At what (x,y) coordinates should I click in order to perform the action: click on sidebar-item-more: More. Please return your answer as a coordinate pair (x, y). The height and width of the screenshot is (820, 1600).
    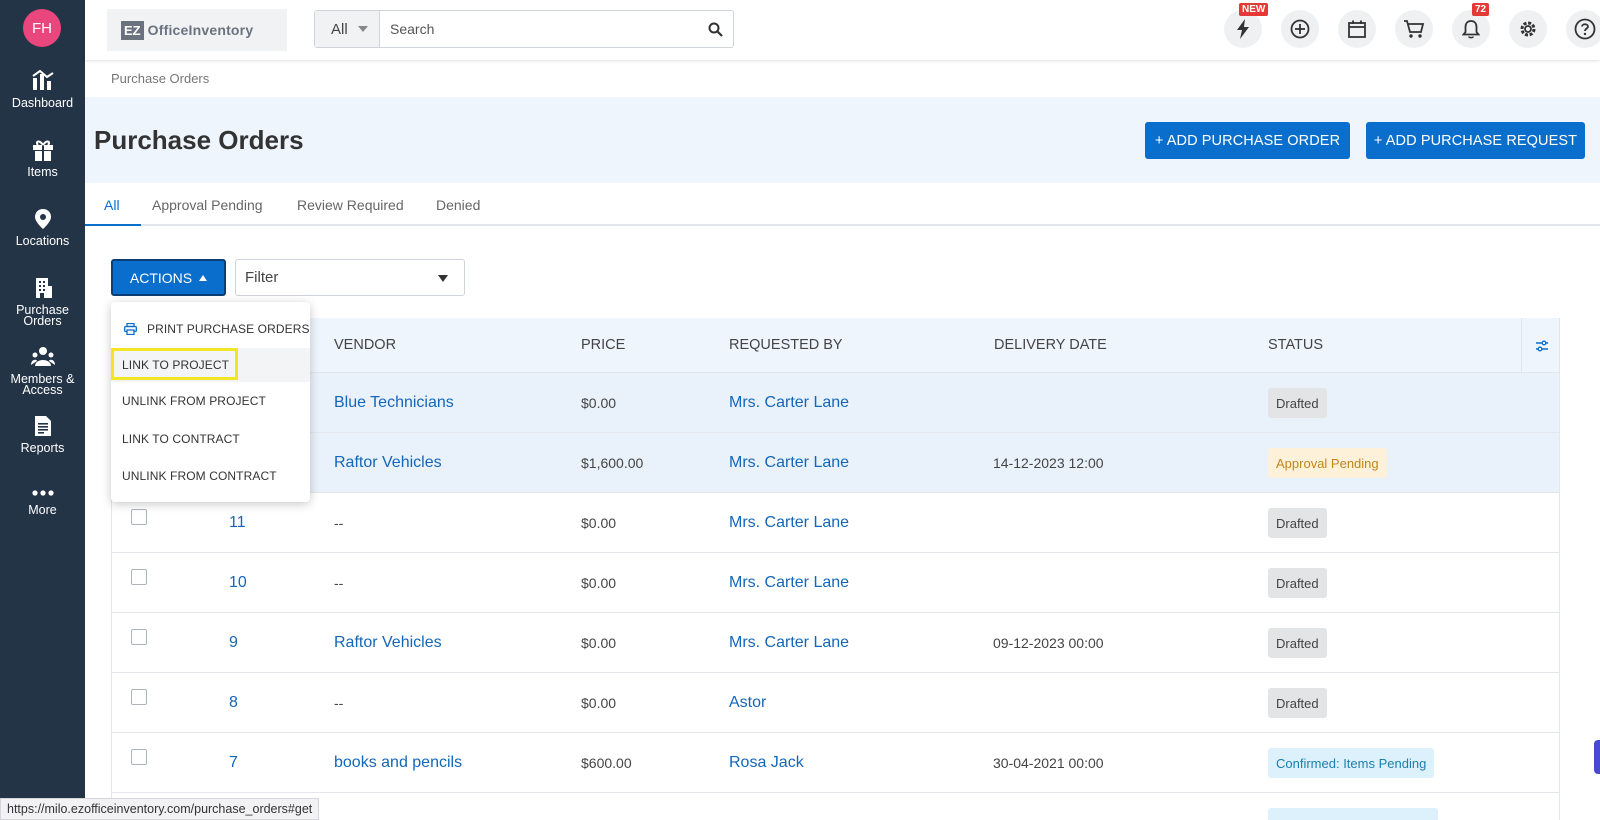
    Looking at the image, I should click on (42, 501).